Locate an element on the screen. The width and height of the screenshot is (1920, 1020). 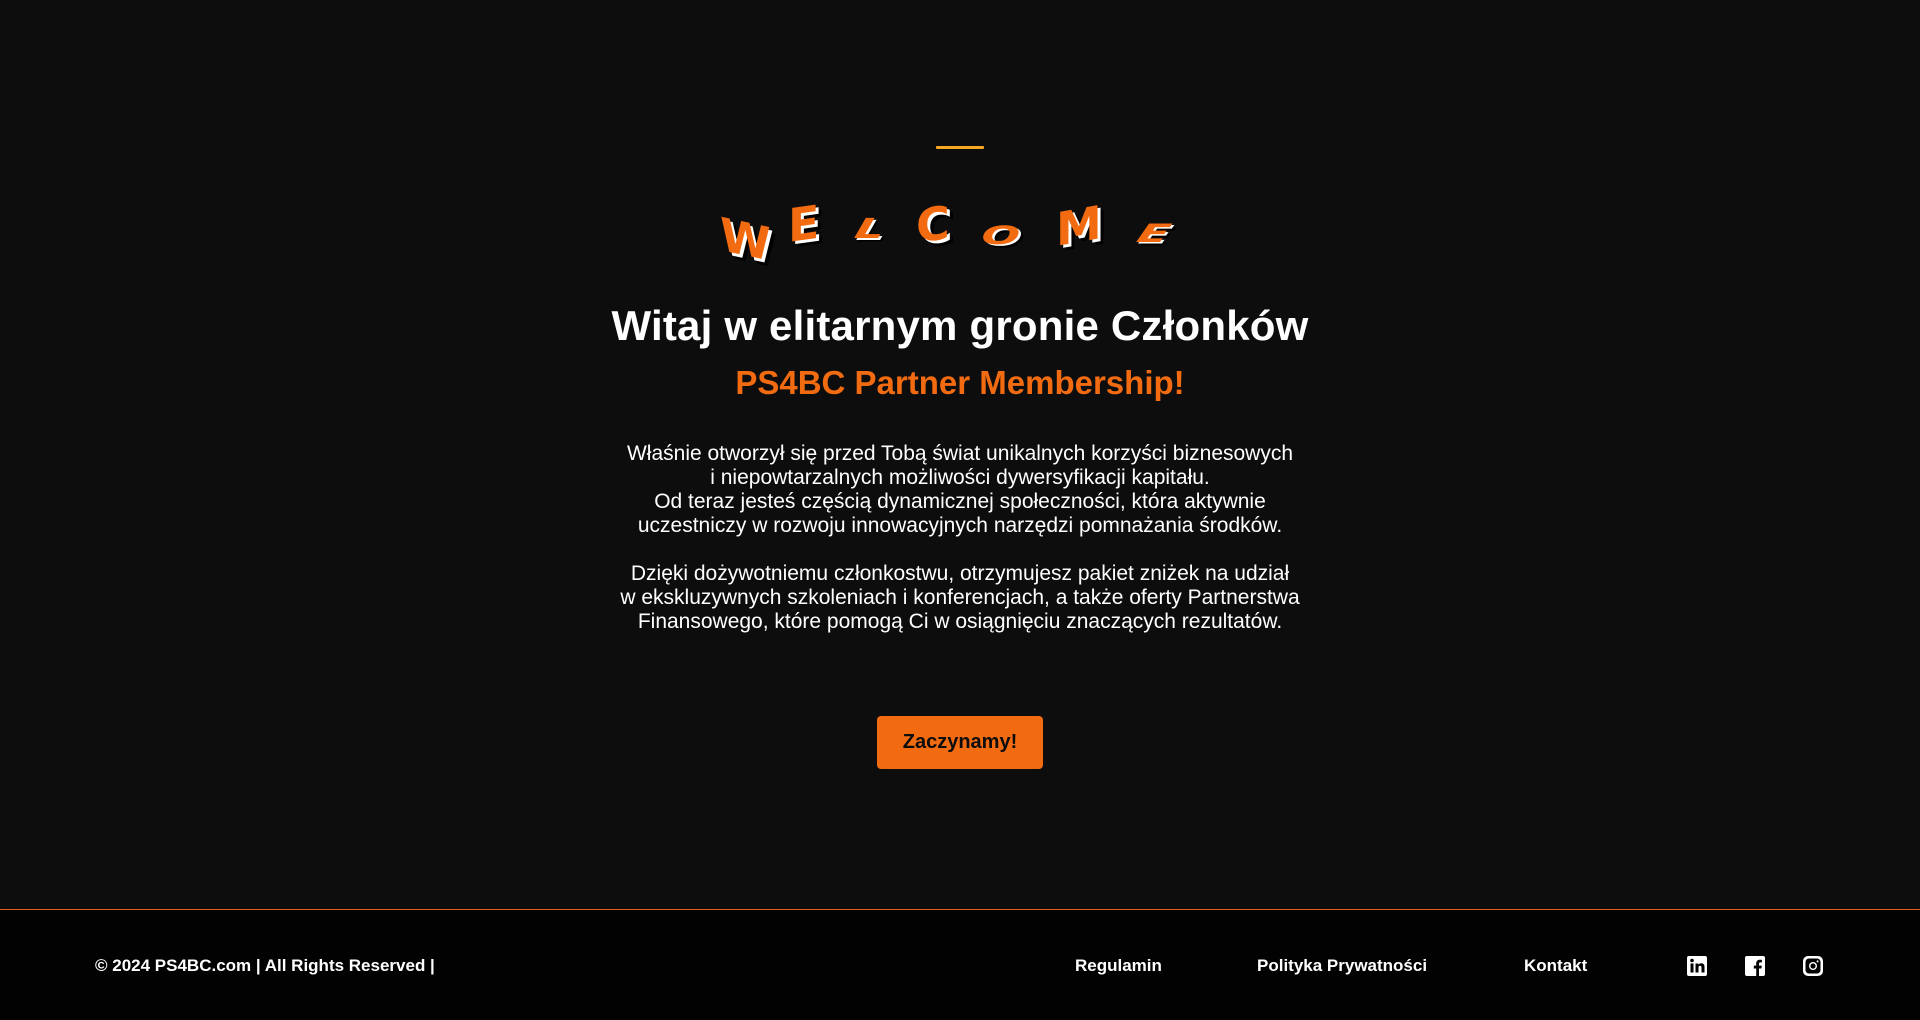
page-subtitle: PS4BC Partner Membership! is located at coordinates (960, 382).